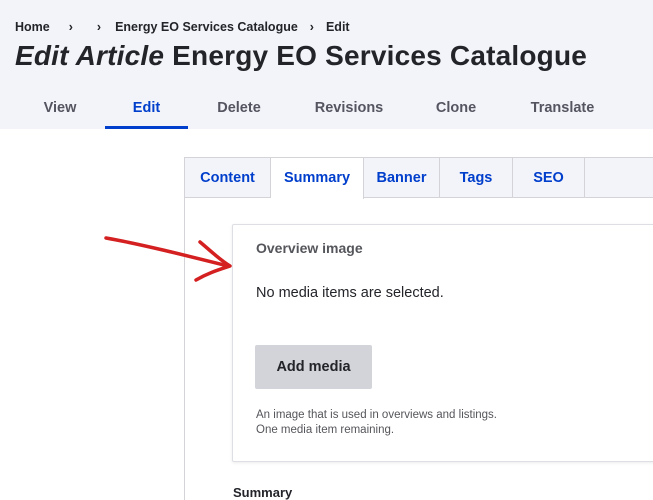  Describe the element at coordinates (325, 430) in the screenshot. I see `field-description-line: One media item remaining.` at that location.